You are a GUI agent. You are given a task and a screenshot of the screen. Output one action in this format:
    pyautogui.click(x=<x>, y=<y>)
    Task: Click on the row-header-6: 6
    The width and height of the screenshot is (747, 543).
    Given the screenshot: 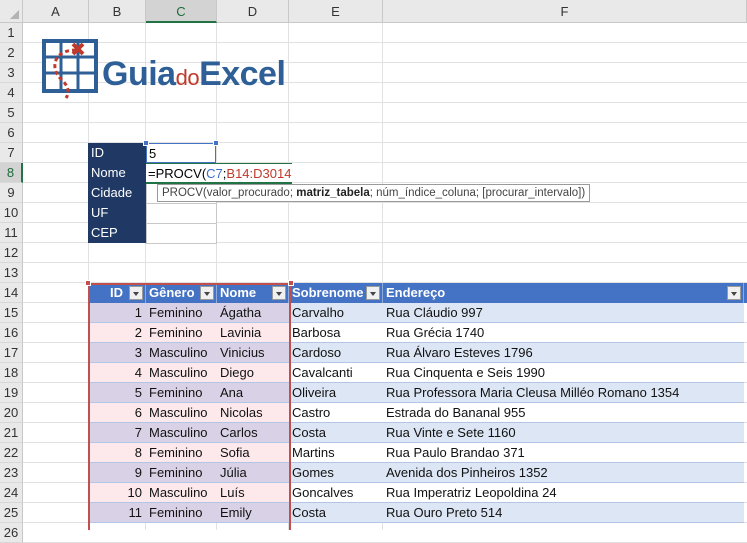 What is the action you would take?
    pyautogui.click(x=11, y=133)
    